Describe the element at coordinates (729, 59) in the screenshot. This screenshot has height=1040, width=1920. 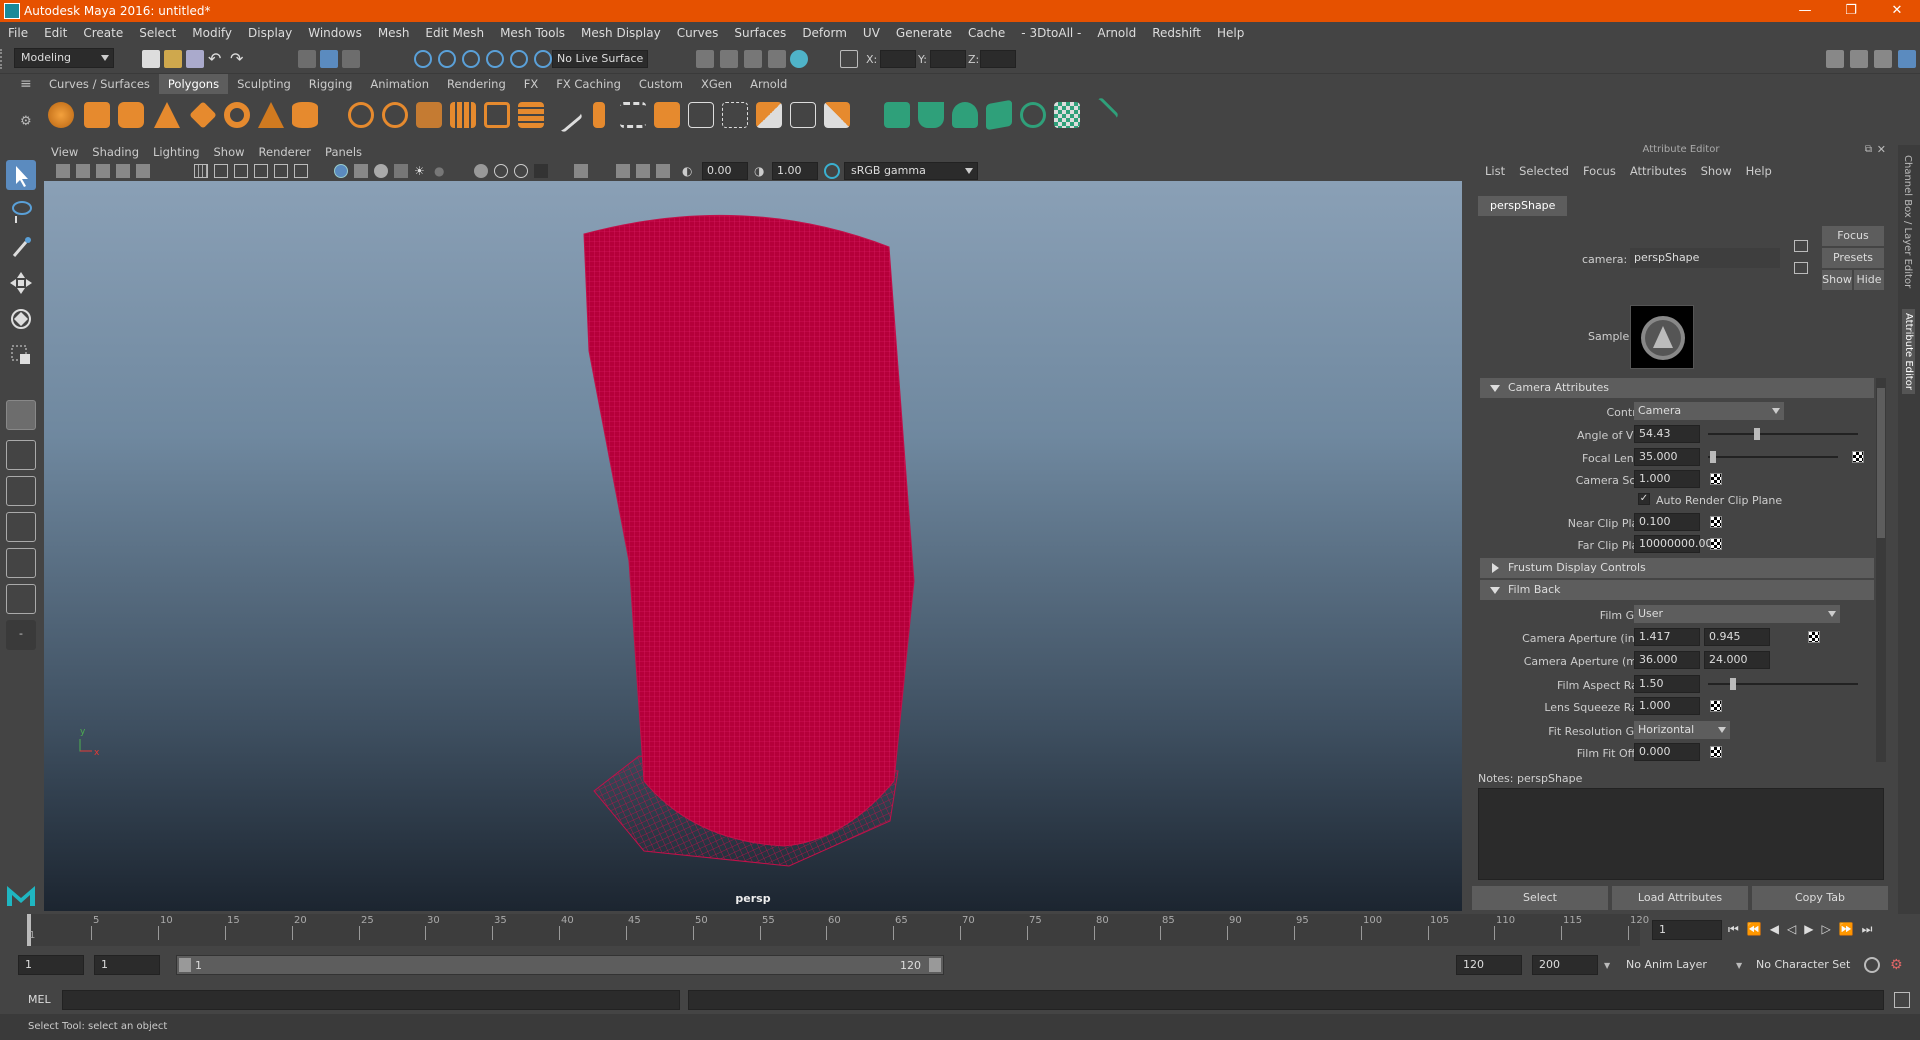
I see `render-frame-icon` at that location.